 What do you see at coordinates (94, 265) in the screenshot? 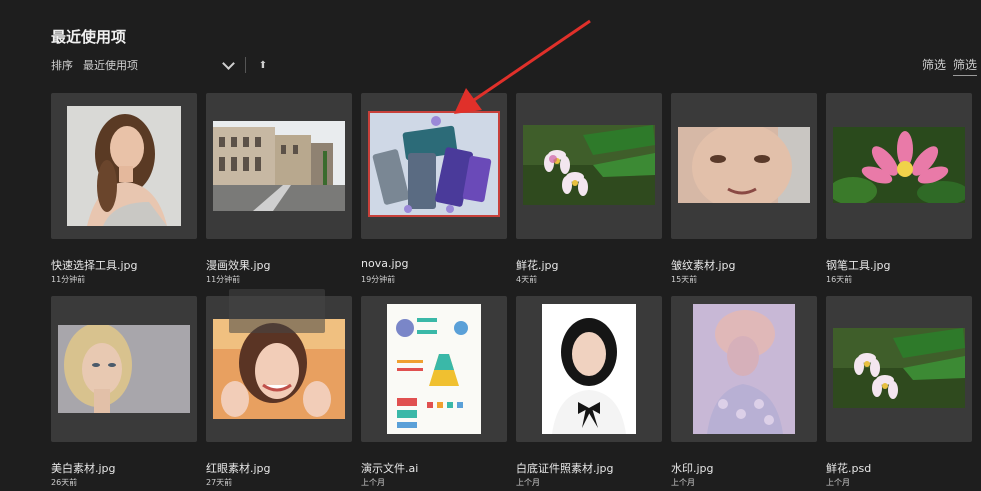
I see `file-name: 快速选择工具.jpg` at bounding box center [94, 265].